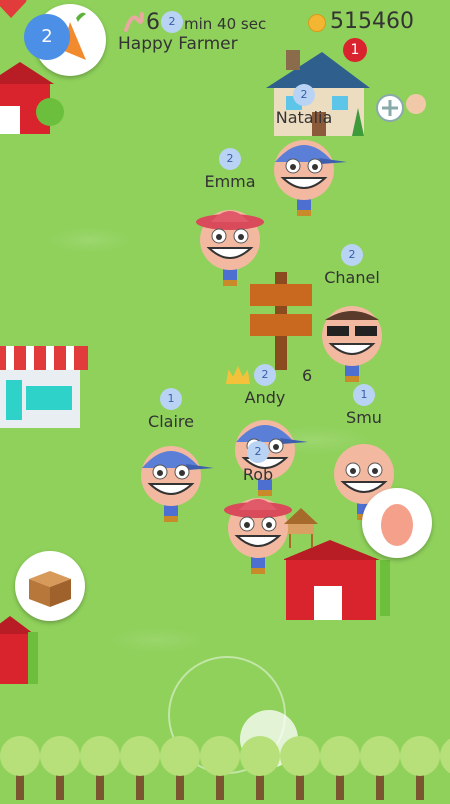  Describe the element at coordinates (225, 24) in the screenshot. I see `timer-text: min 40 sec` at that location.